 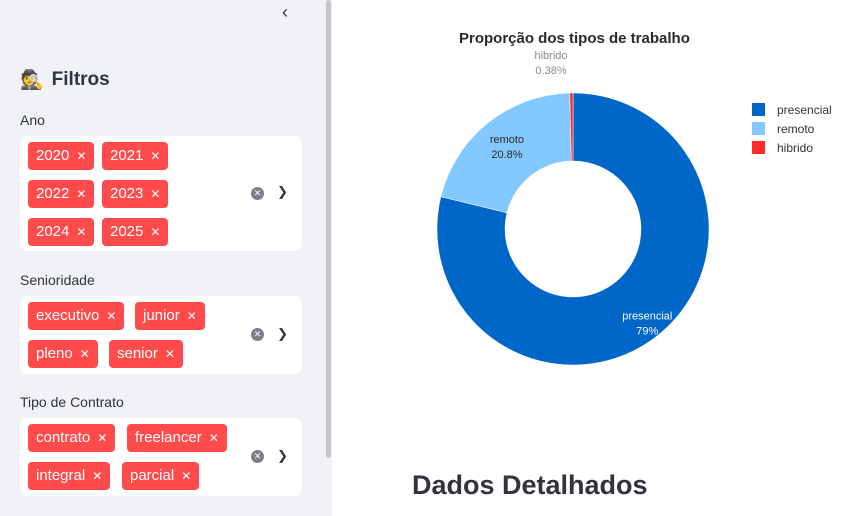 What do you see at coordinates (135, 156) in the screenshot?
I see `tag-2021: 2021 ✕` at bounding box center [135, 156].